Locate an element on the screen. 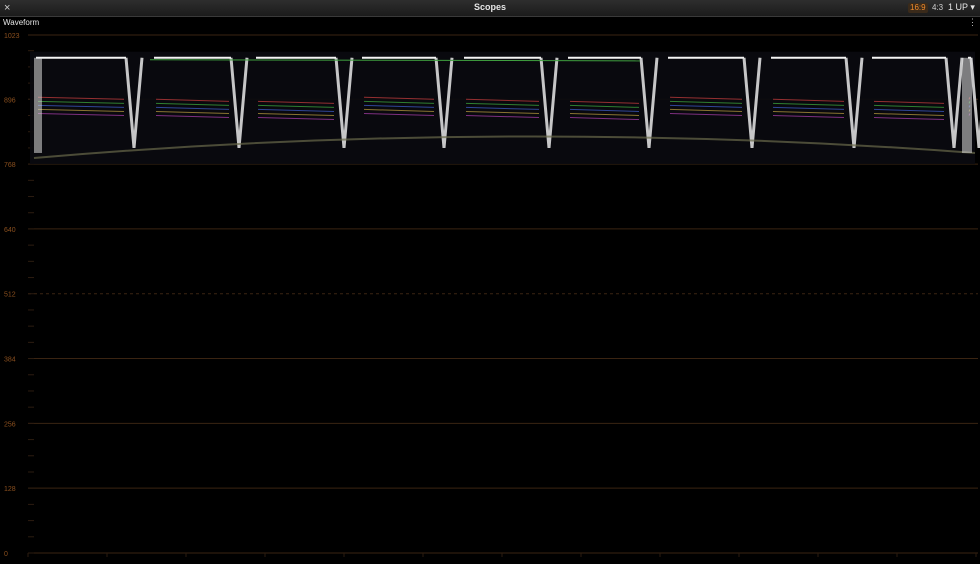 This screenshot has width=980, height=564. scope-menu-icon: ⋮ is located at coordinates (972, 22).